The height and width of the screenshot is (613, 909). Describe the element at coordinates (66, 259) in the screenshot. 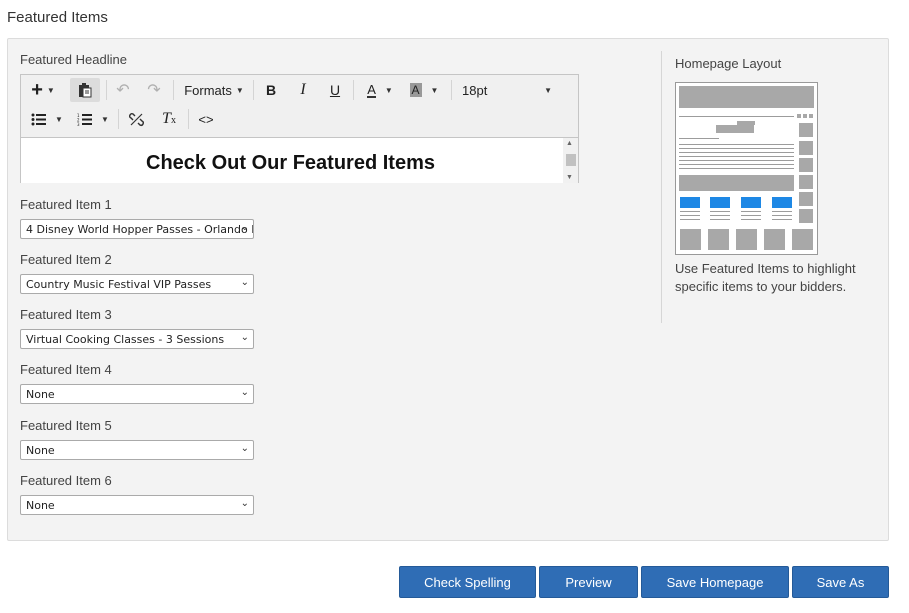

I see `featured-item-2-label: Featured Item 2` at that location.